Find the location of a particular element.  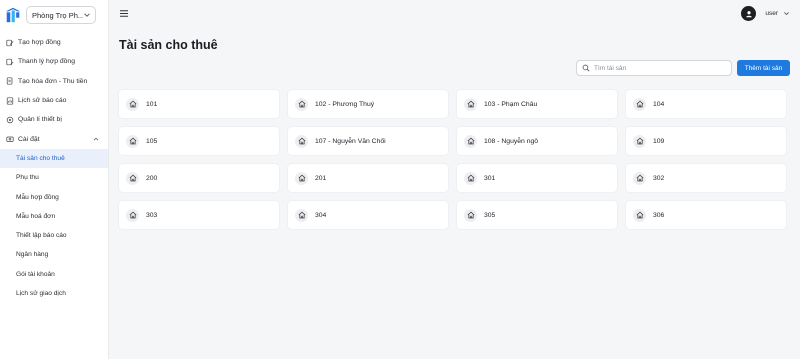

property-name: 306 is located at coordinates (659, 215).